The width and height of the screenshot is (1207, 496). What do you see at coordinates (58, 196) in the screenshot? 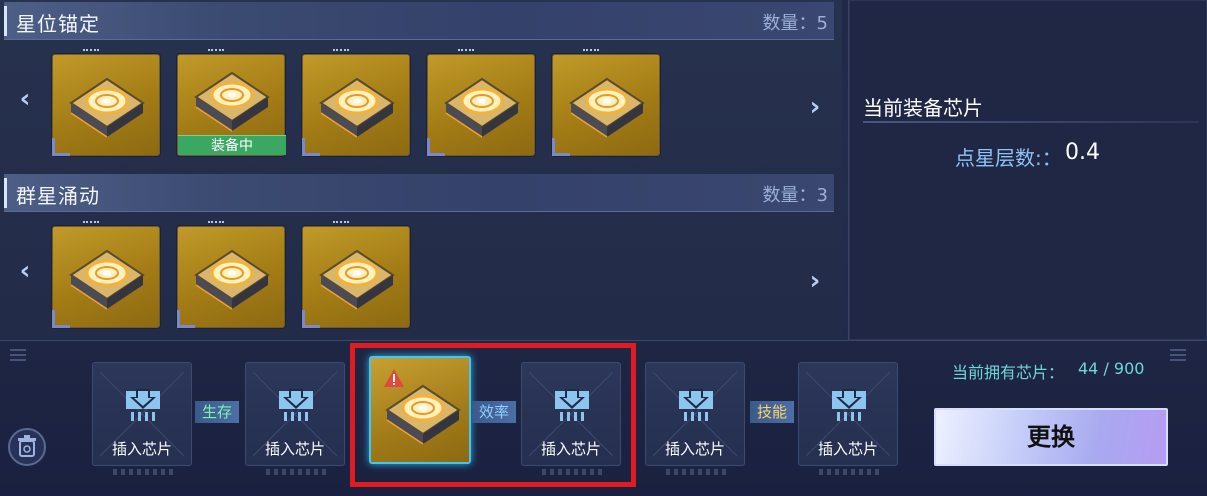
I see `section-title: 群星涌动` at bounding box center [58, 196].